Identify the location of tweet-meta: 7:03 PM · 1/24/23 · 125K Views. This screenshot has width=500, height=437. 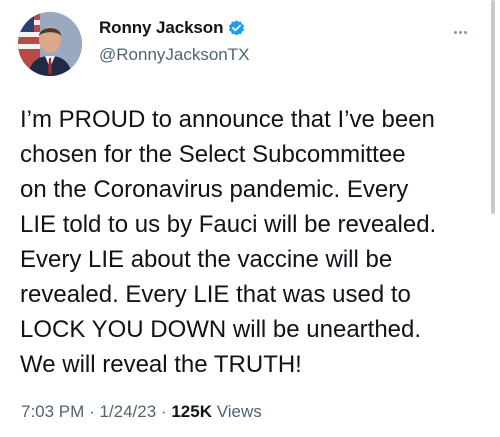
(141, 412).